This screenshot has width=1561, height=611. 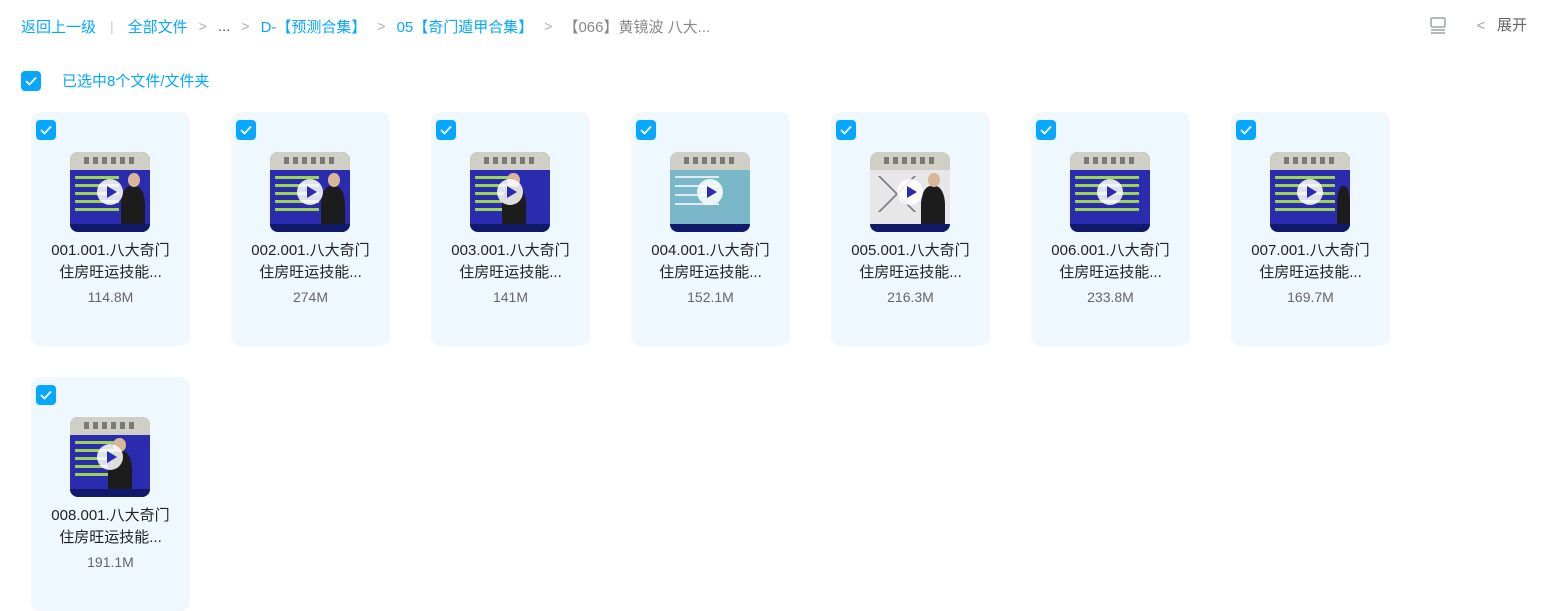 I want to click on selection-bar: 已选中8个文件/文件夹, so click(x=115, y=80).